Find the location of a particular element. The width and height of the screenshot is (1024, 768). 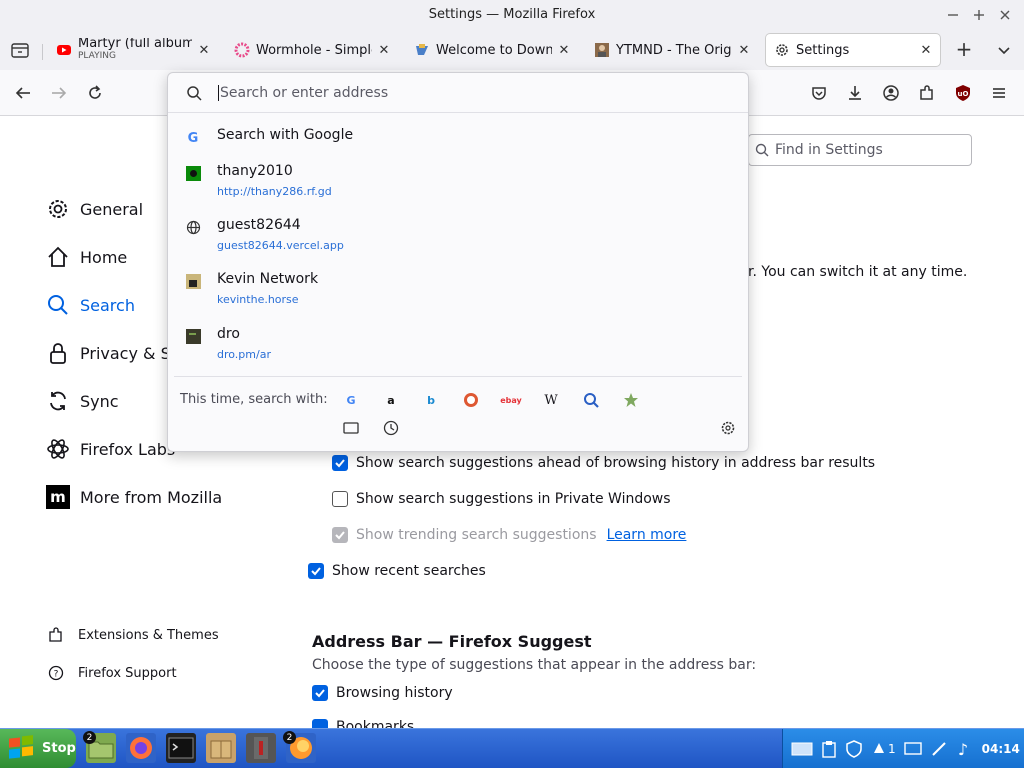

checkbox-unchecked-icon is located at coordinates (340, 499).